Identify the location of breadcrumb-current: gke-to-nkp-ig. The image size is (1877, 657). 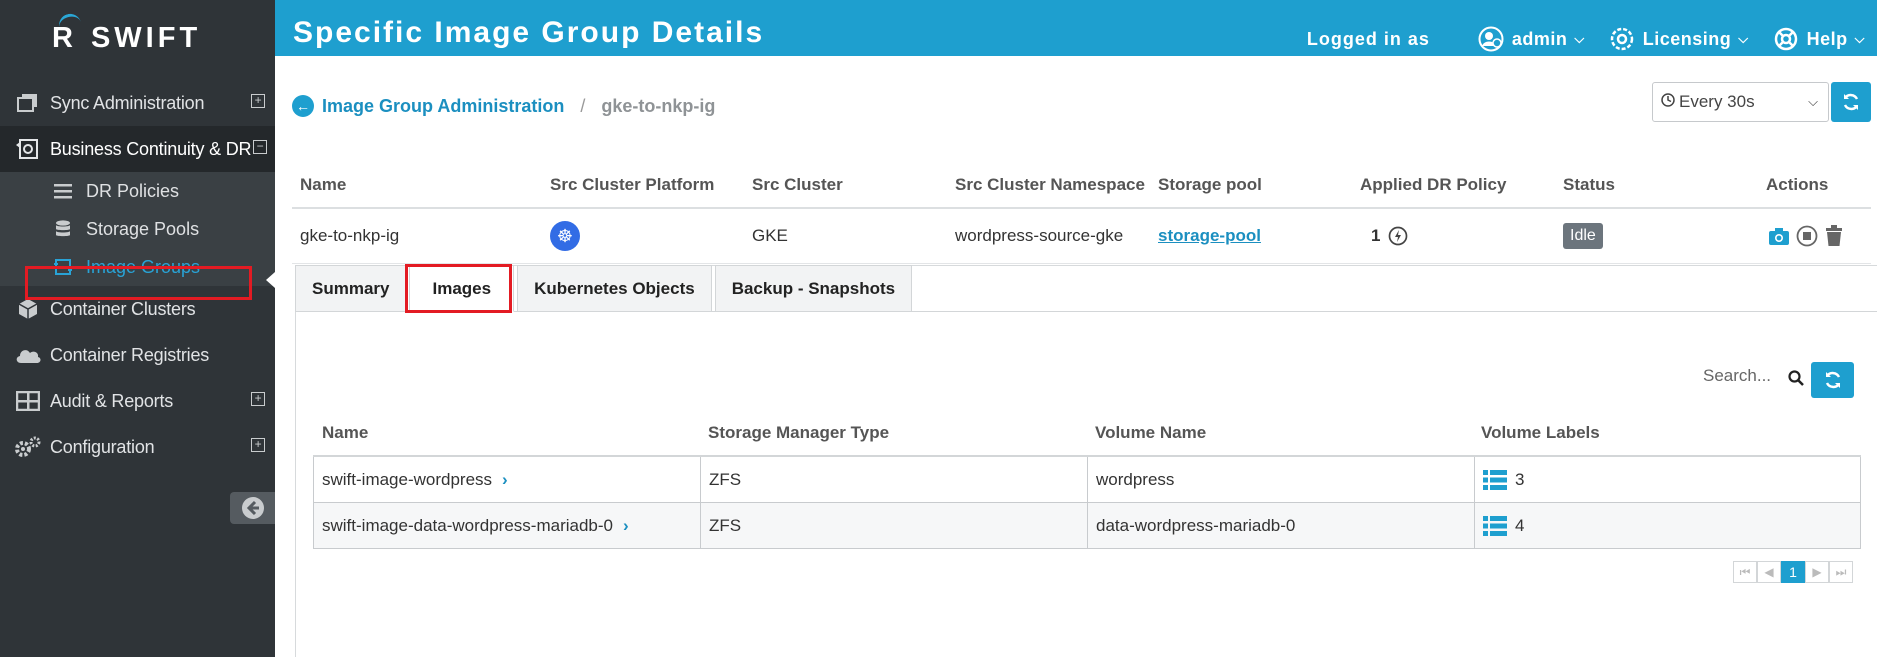
(658, 105).